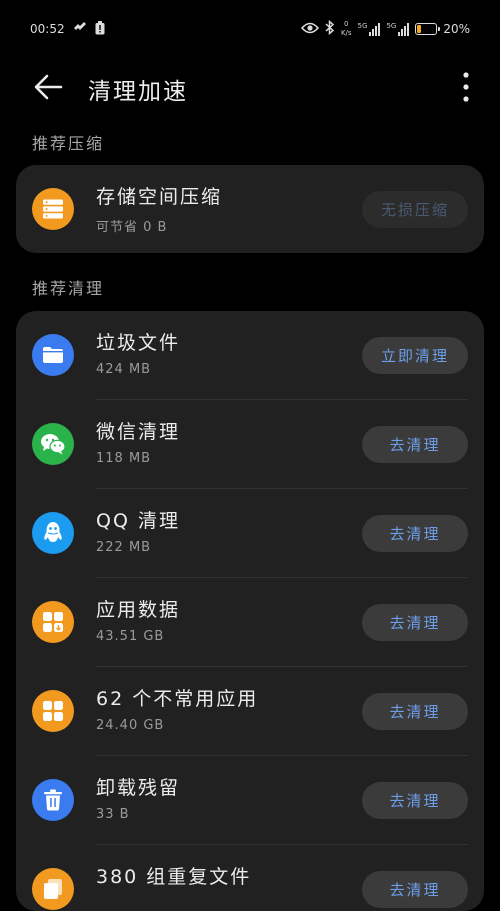 This screenshot has height=911, width=500. Describe the element at coordinates (428, 29) in the screenshot. I see `battery-icon` at that location.